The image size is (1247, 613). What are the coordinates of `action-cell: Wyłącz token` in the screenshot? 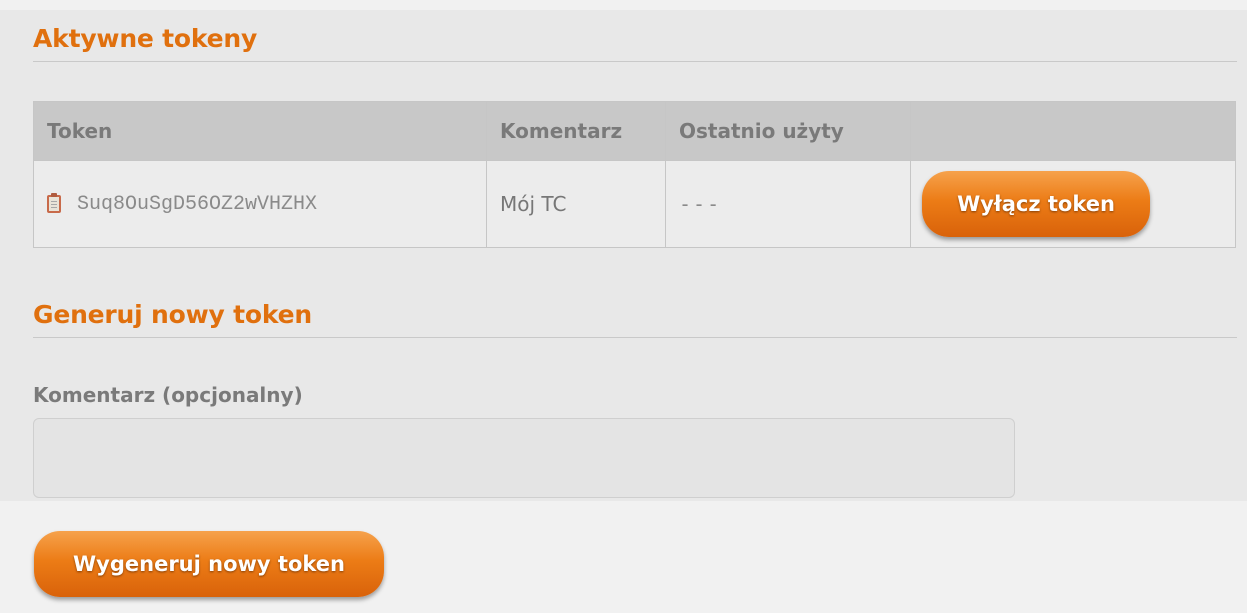 It's located at (1073, 204).